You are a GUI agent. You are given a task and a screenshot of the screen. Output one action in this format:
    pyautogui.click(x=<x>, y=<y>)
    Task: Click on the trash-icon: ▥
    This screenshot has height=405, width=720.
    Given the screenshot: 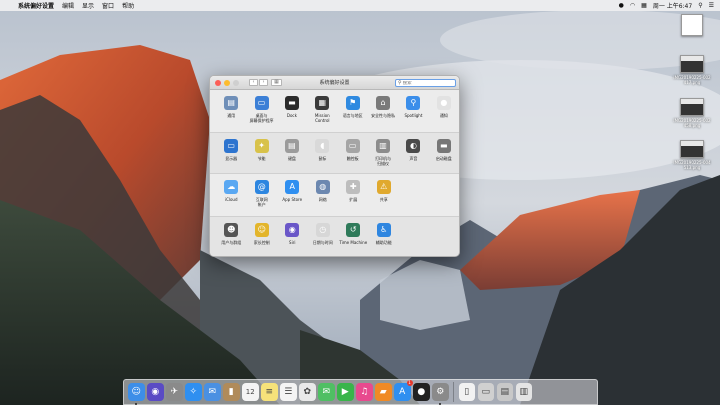 What is the action you would take?
    pyautogui.click(x=523, y=392)
    